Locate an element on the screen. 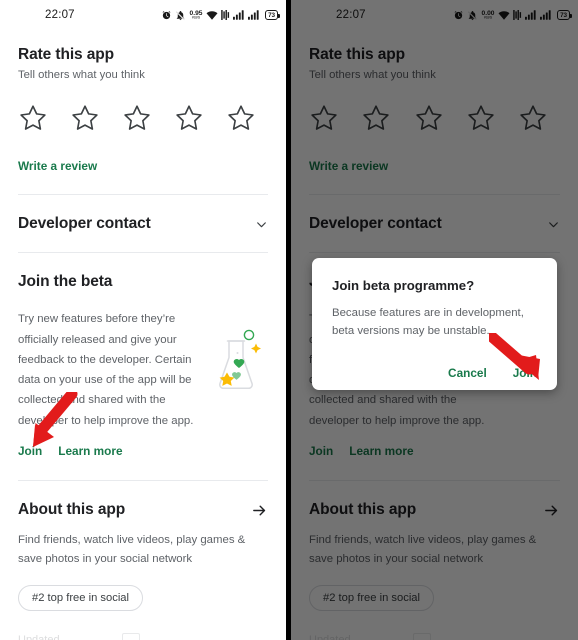 The image size is (578, 640). learn-more-link: Learn more is located at coordinates (90, 451).